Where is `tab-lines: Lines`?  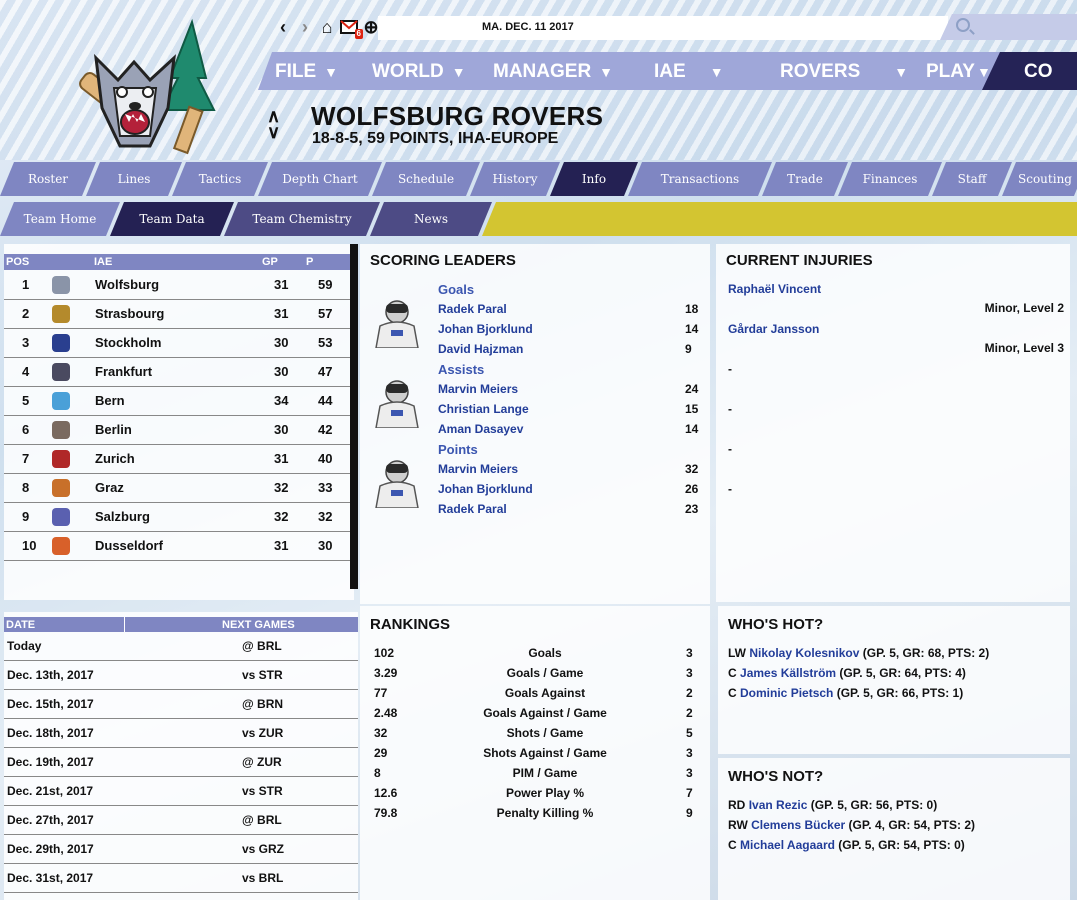
tab-lines: Lines is located at coordinates (134, 179).